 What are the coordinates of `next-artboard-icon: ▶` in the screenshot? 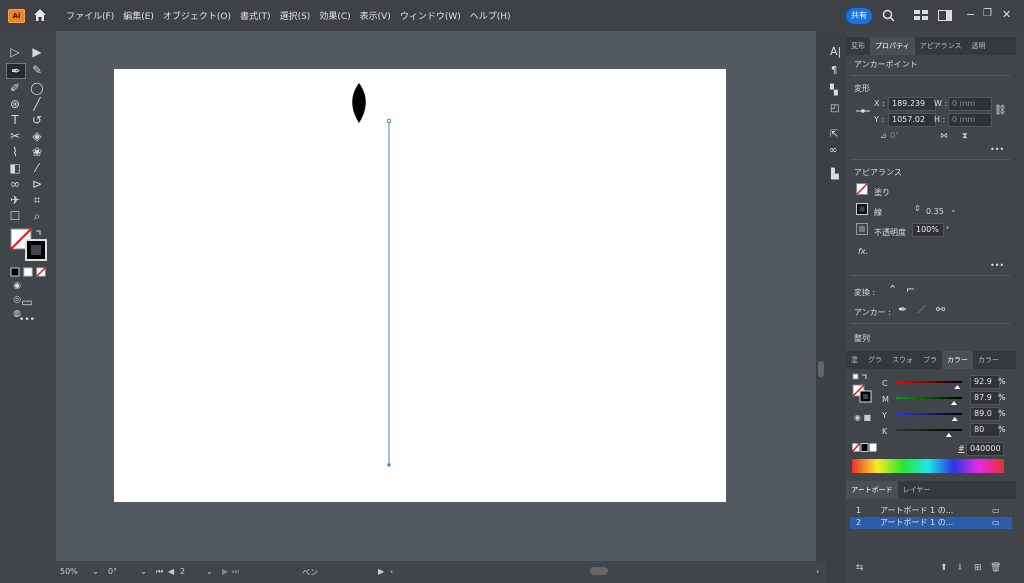 It's located at (225, 571).